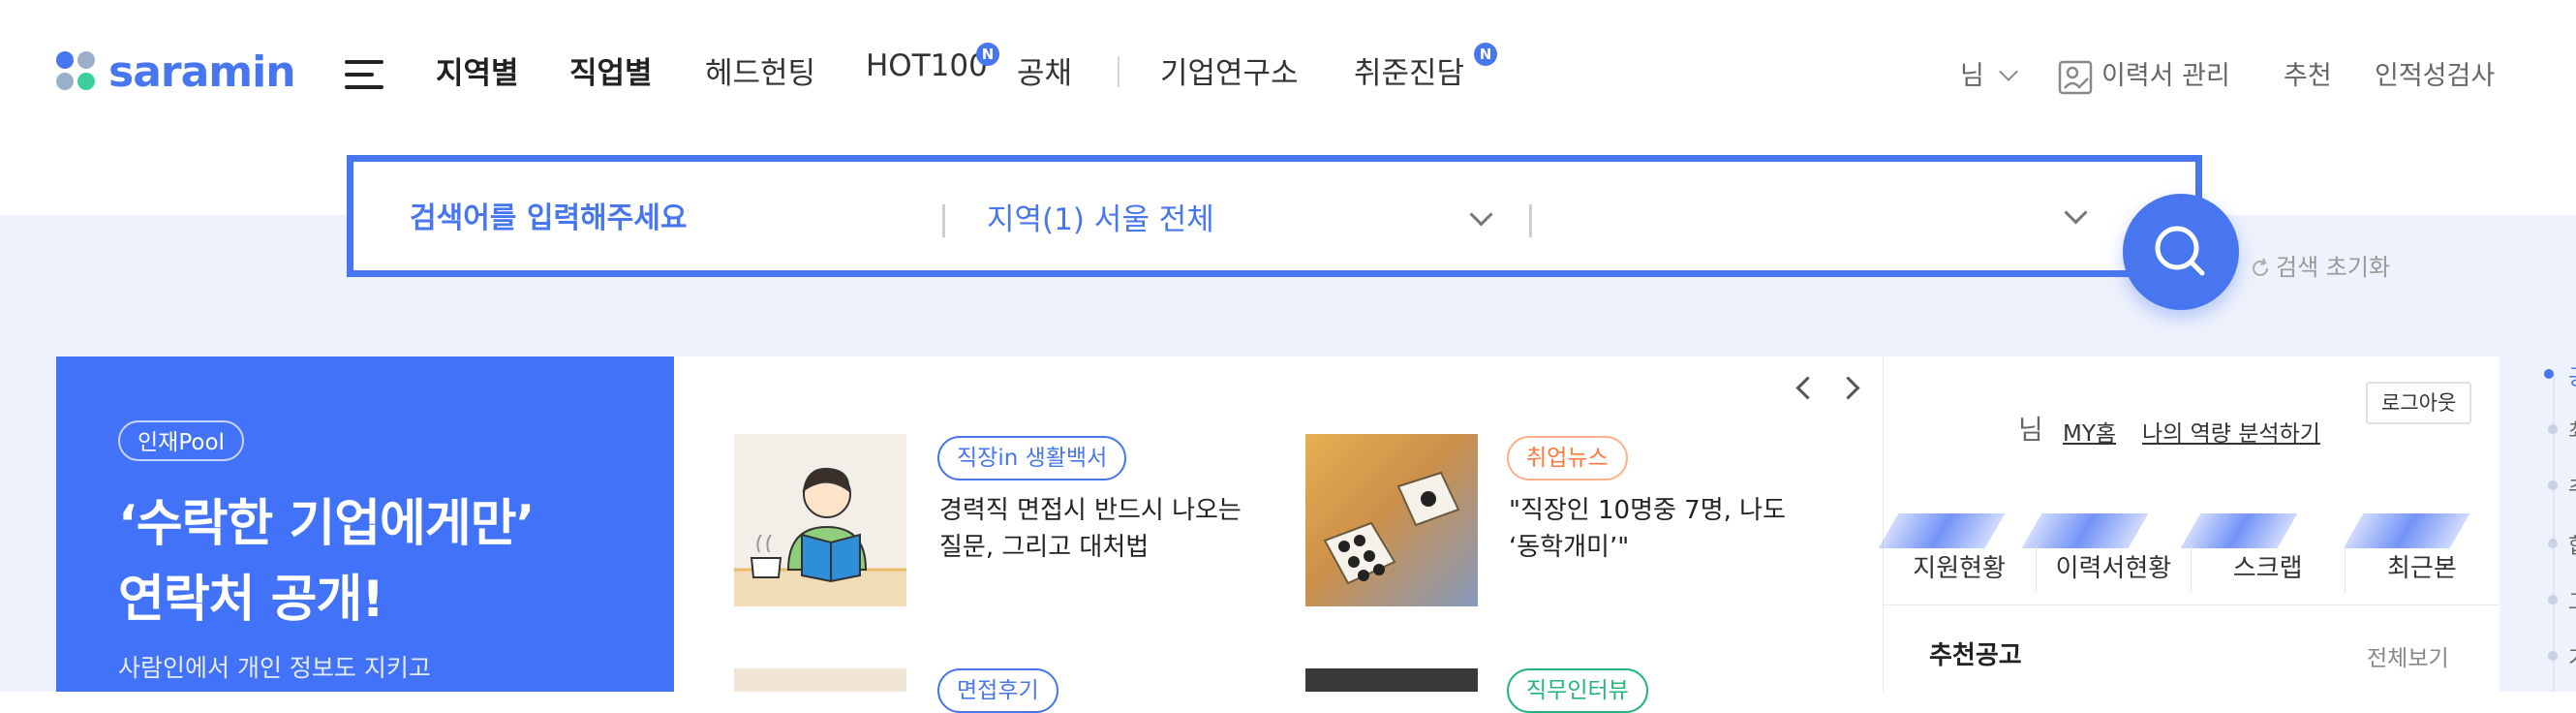  What do you see at coordinates (760, 70) in the screenshot?
I see `nav-headhunting: 헤드헌팅` at bounding box center [760, 70].